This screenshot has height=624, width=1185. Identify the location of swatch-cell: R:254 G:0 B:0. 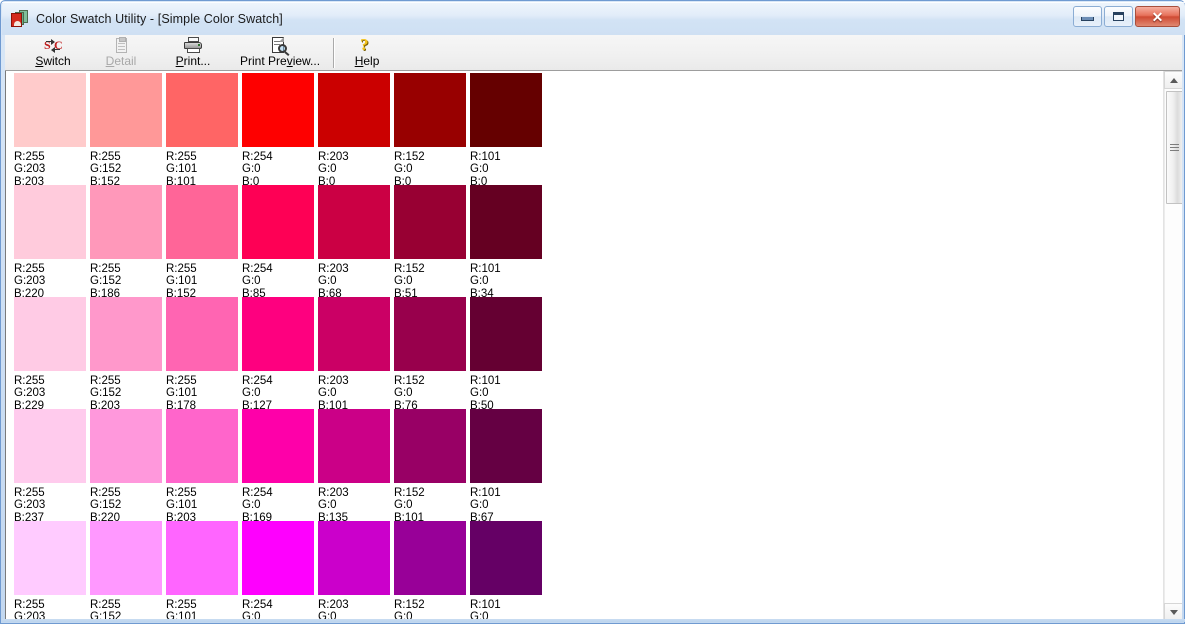
(278, 130).